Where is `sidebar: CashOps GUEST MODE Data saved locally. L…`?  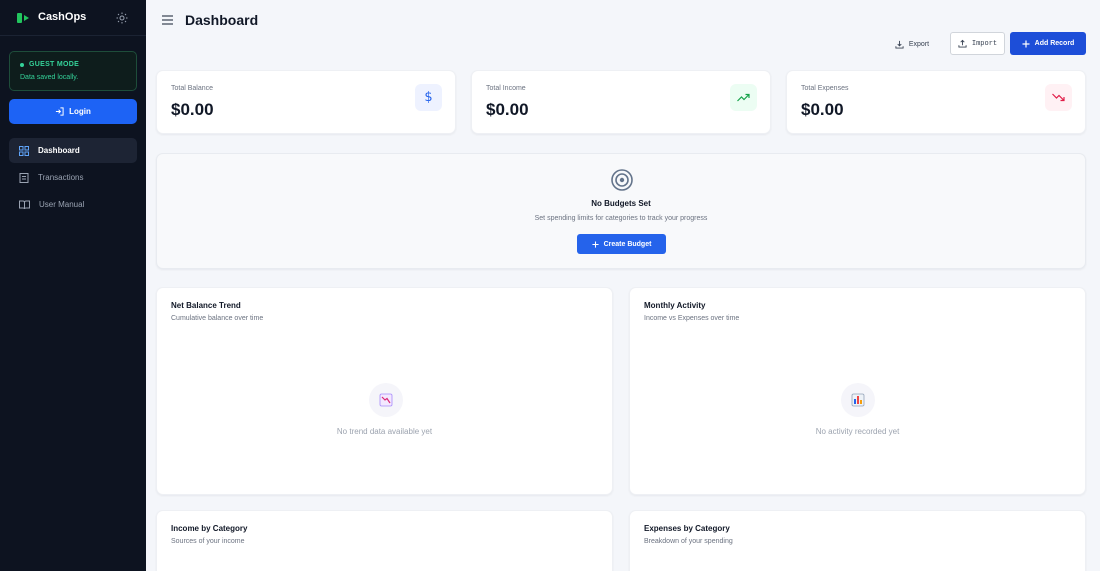
sidebar: CashOps GUEST MODE Data saved locally. L… is located at coordinates (73, 285).